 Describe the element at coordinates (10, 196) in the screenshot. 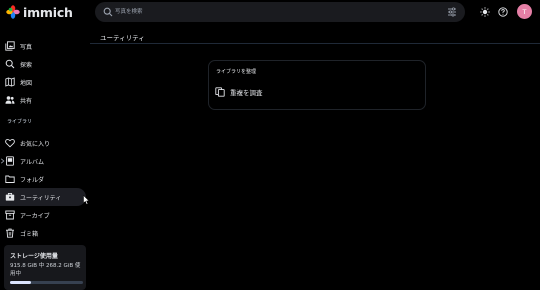

I see `toolbox-icon` at that location.